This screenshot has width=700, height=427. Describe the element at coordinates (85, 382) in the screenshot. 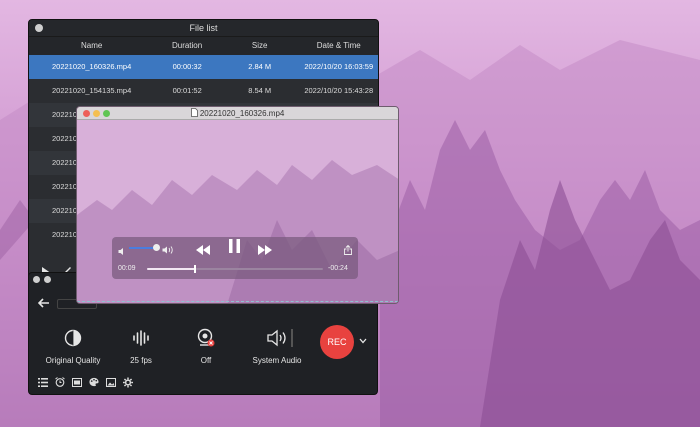

I see `recorder-bottom-toolbar` at that location.